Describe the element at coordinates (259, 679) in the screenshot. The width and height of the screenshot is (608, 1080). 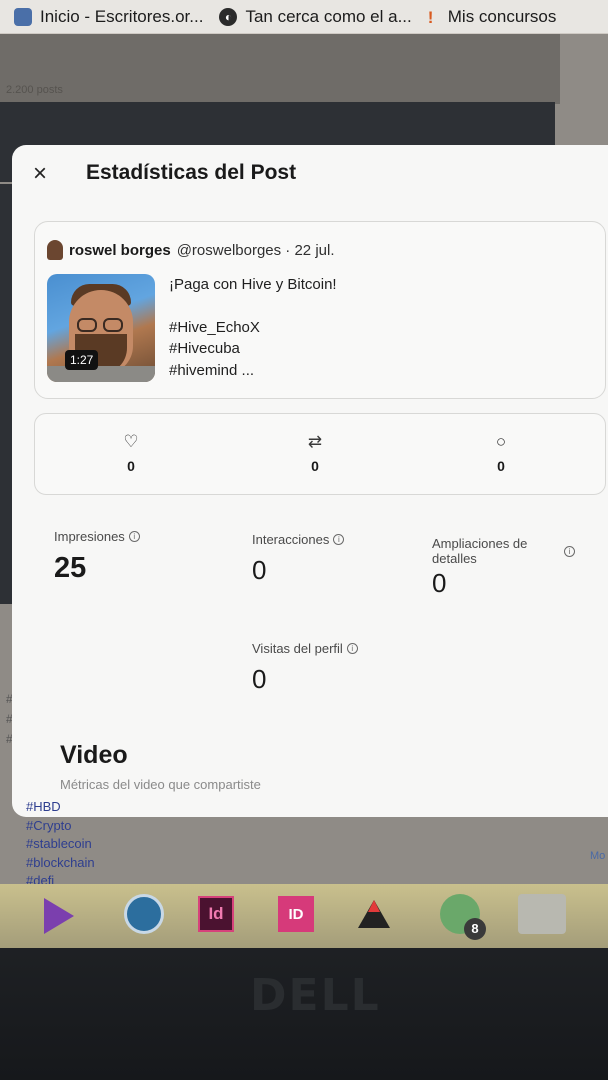
I see `profile-visits-value: 0` at that location.